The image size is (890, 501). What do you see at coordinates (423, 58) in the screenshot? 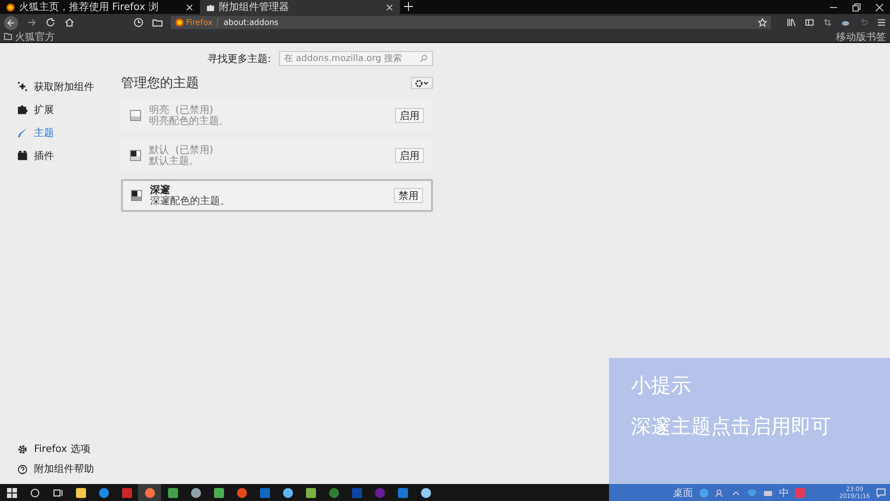
I see `search-icon` at bounding box center [423, 58].